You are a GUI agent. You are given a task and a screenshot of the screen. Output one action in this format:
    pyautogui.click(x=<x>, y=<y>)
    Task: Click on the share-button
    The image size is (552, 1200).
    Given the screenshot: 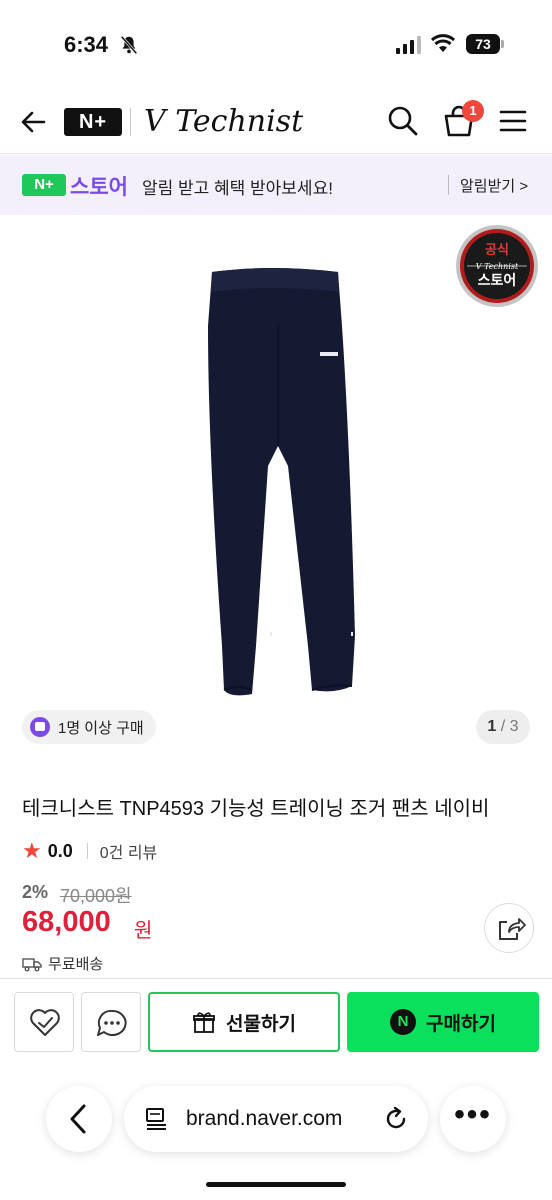 What is the action you would take?
    pyautogui.click(x=509, y=928)
    